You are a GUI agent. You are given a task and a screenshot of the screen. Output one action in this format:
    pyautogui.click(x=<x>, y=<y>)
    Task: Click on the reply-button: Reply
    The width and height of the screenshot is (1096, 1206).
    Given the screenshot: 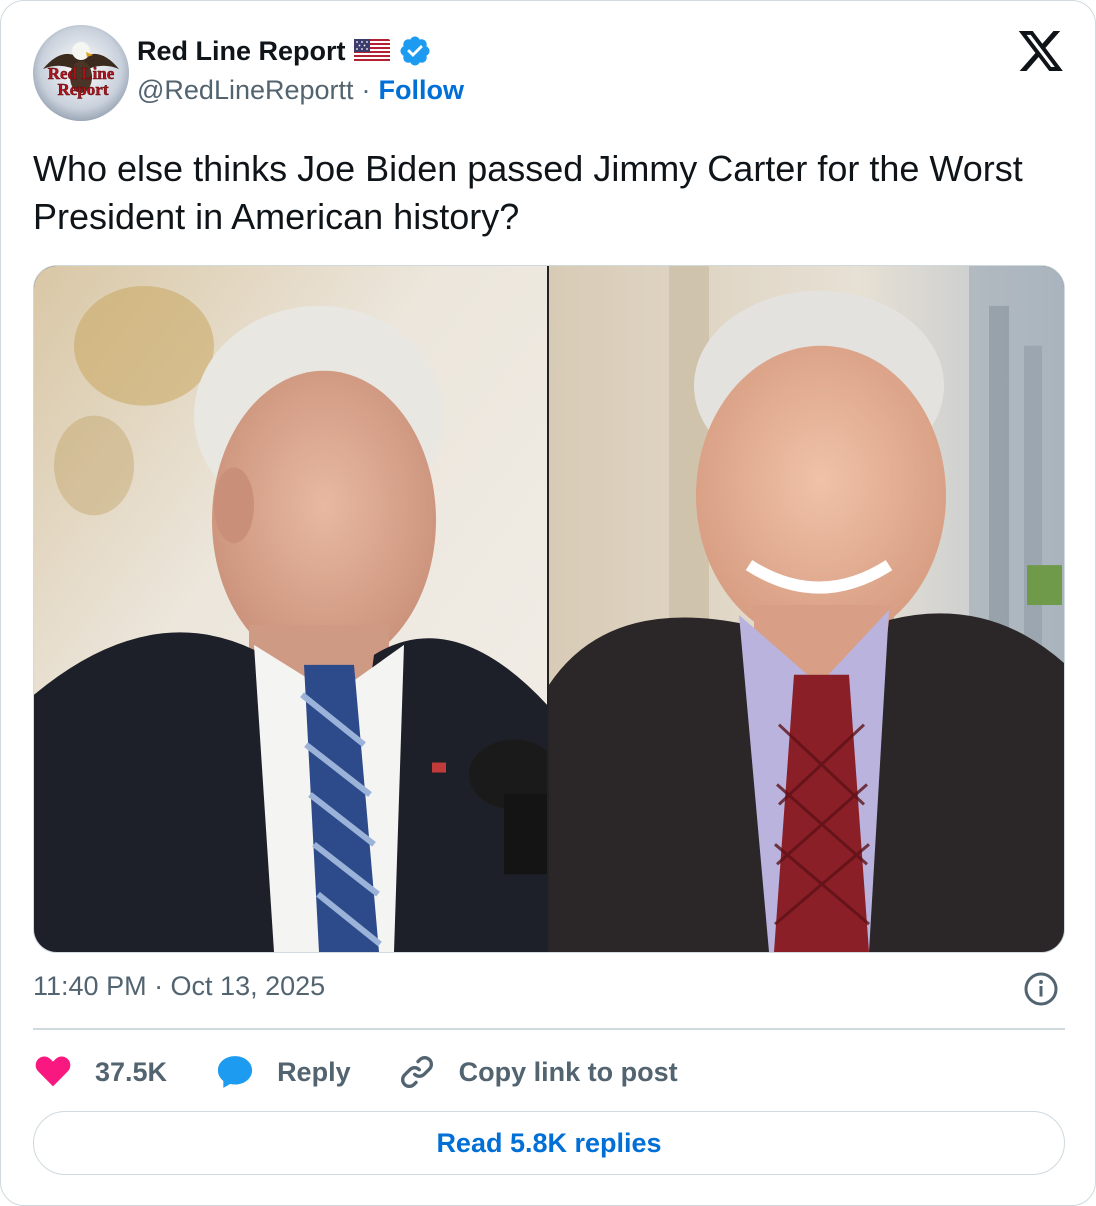 What is the action you would take?
    pyautogui.click(x=283, y=1072)
    